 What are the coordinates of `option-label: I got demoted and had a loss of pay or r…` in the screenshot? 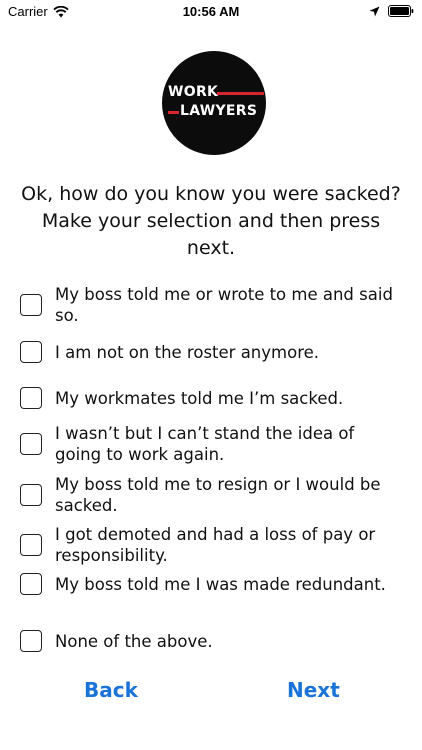 It's located at (215, 545).